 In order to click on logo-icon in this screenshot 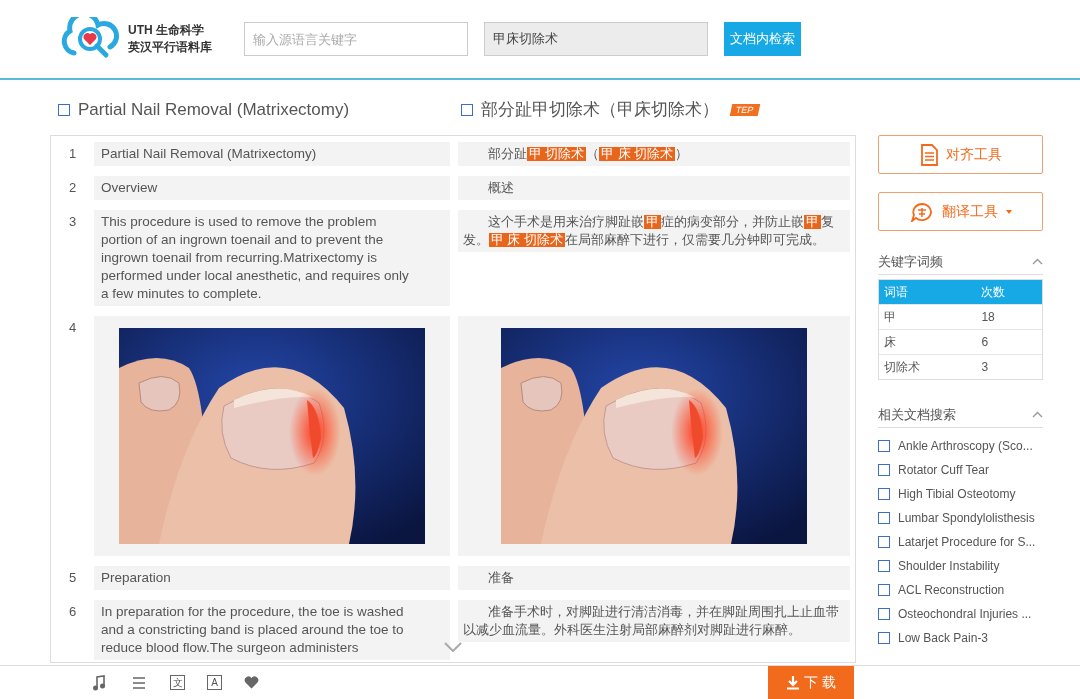, I will do `click(90, 39)`.